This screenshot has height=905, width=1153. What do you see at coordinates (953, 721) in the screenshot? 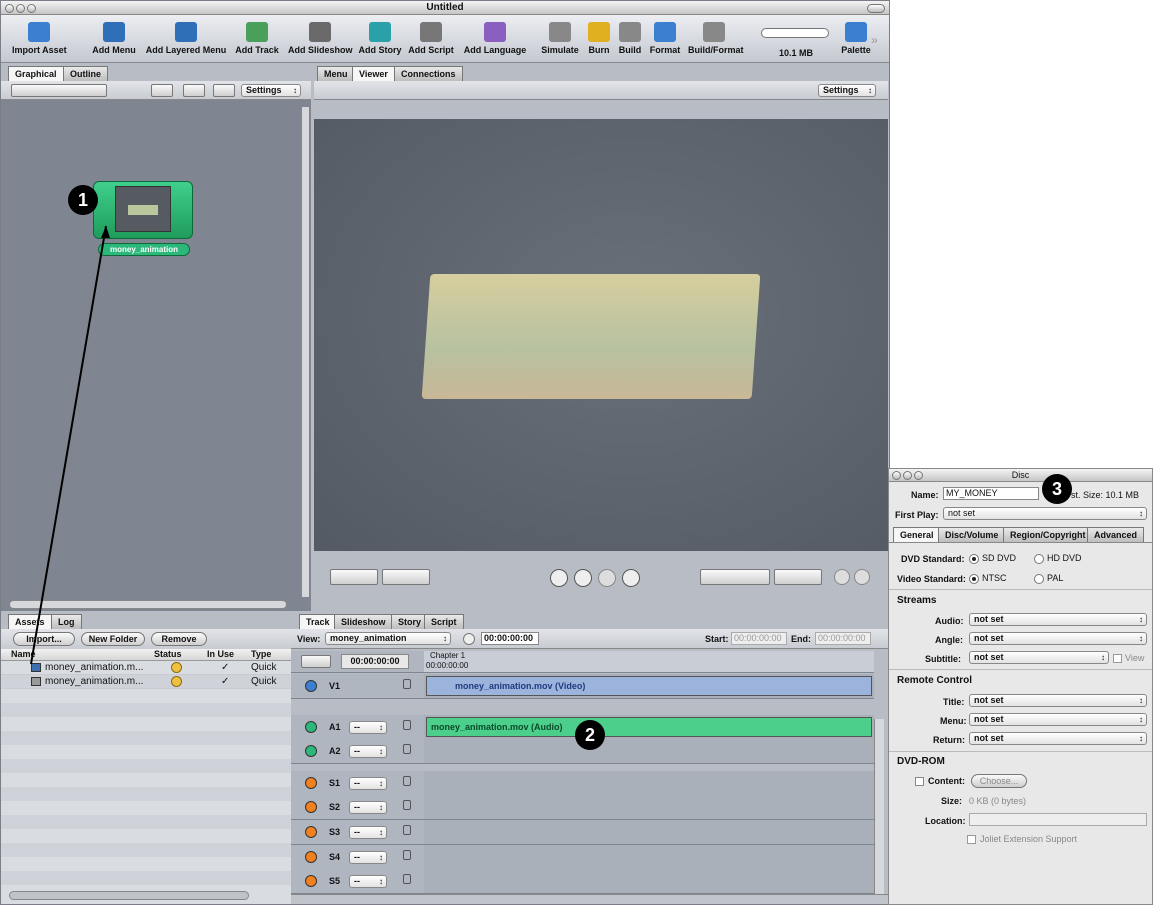
I see `menu-label: Menu:` at bounding box center [953, 721].